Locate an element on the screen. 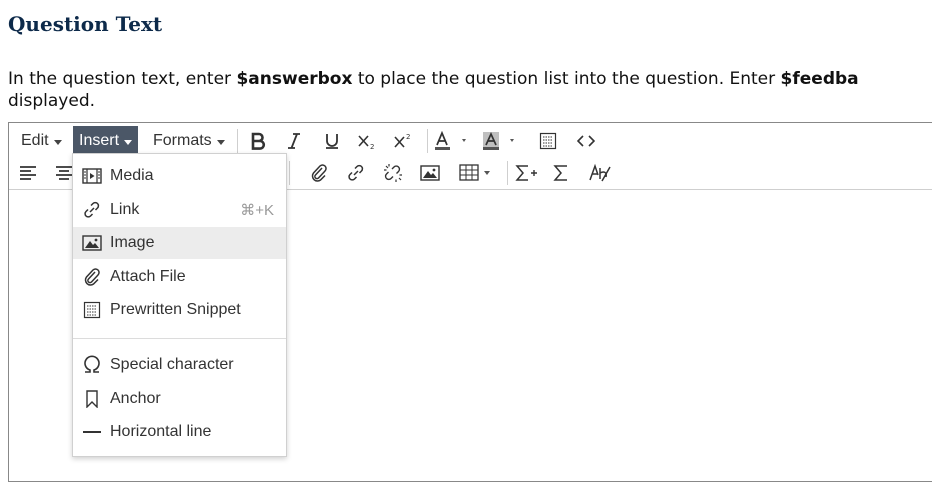 Image resolution: width=932 pixels, height=482 pixels. menu-item-label: Special character is located at coordinates (172, 364).